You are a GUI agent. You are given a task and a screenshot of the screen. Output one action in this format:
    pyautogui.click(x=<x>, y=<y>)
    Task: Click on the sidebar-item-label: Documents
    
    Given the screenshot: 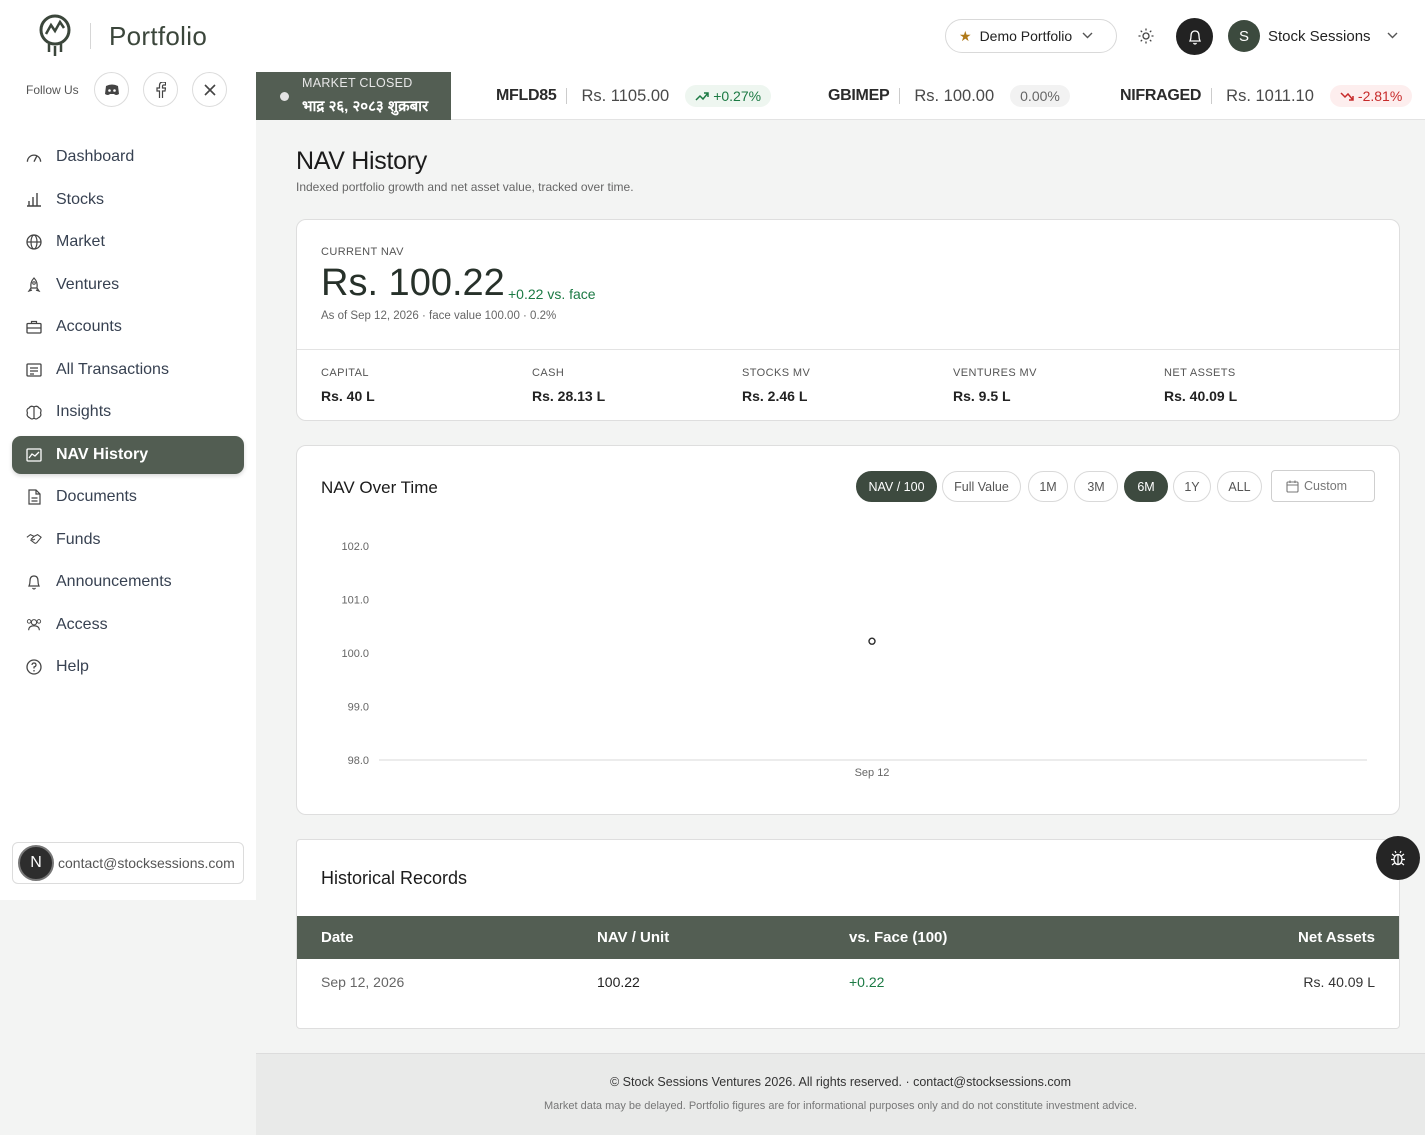 What is the action you would take?
    pyautogui.click(x=96, y=496)
    